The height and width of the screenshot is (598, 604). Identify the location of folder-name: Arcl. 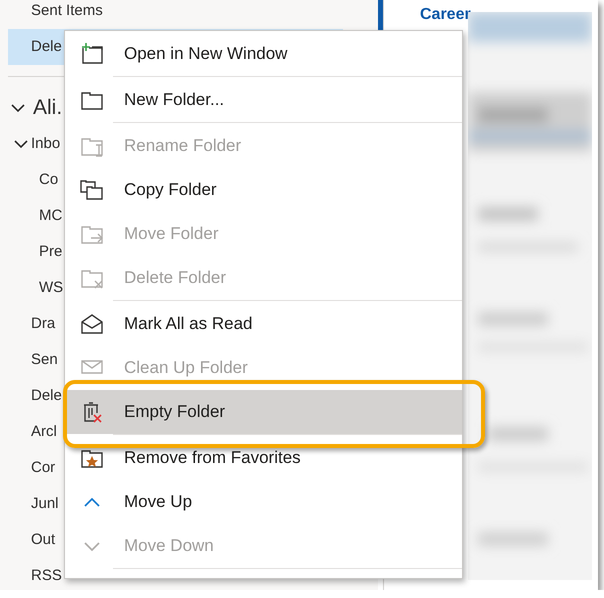
(44, 432).